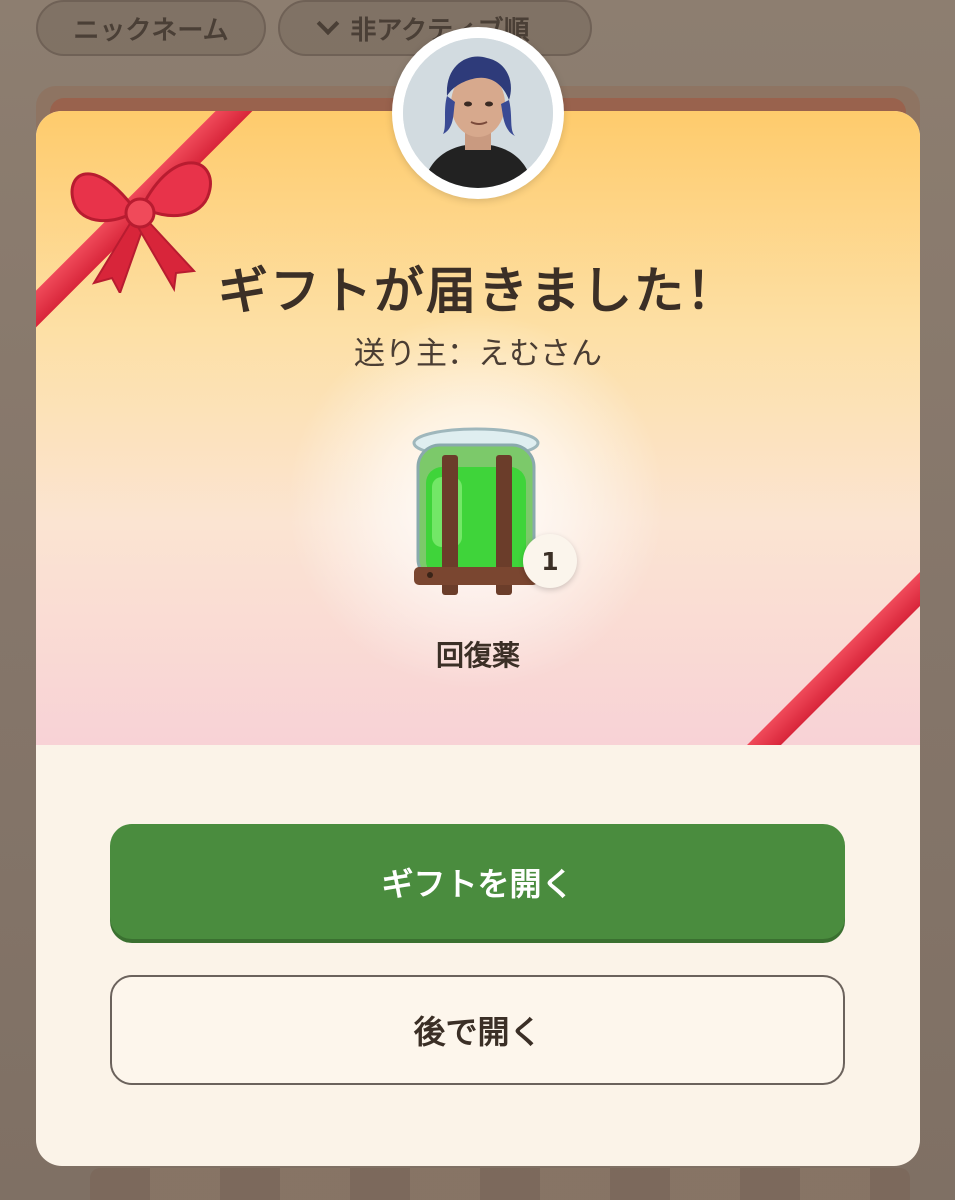 Image resolution: width=955 pixels, height=1200 pixels. What do you see at coordinates (500, 1184) in the screenshot?
I see `background-bottom-strip` at bounding box center [500, 1184].